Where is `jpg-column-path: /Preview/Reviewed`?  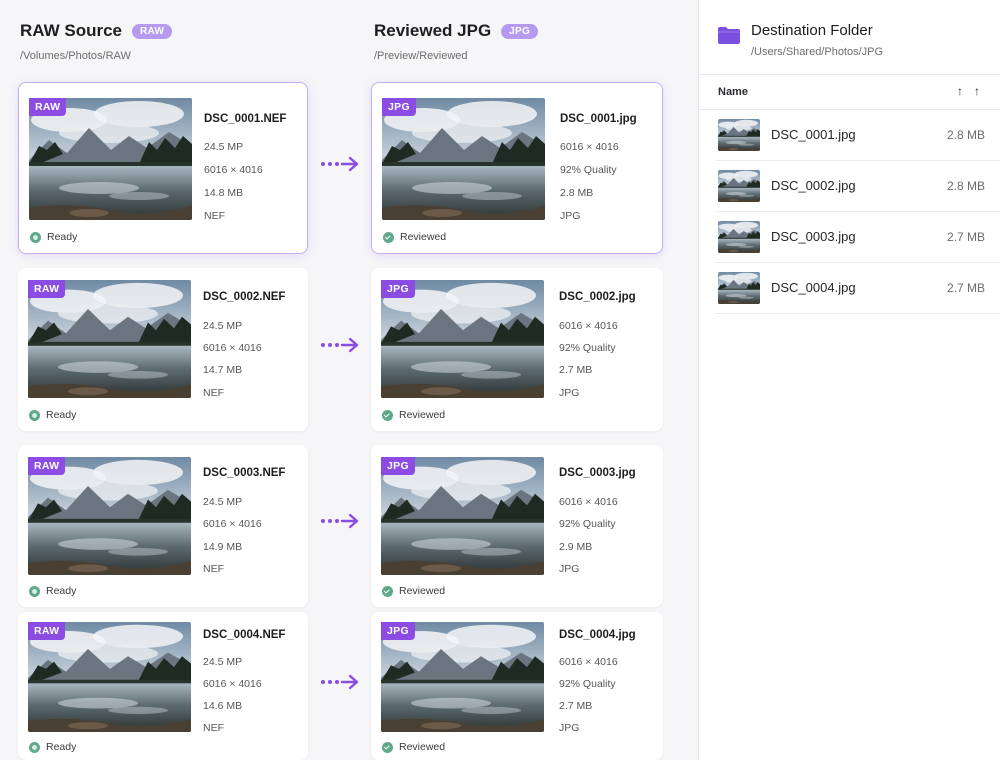
jpg-column-path: /Preview/Reviewed is located at coordinates (421, 56).